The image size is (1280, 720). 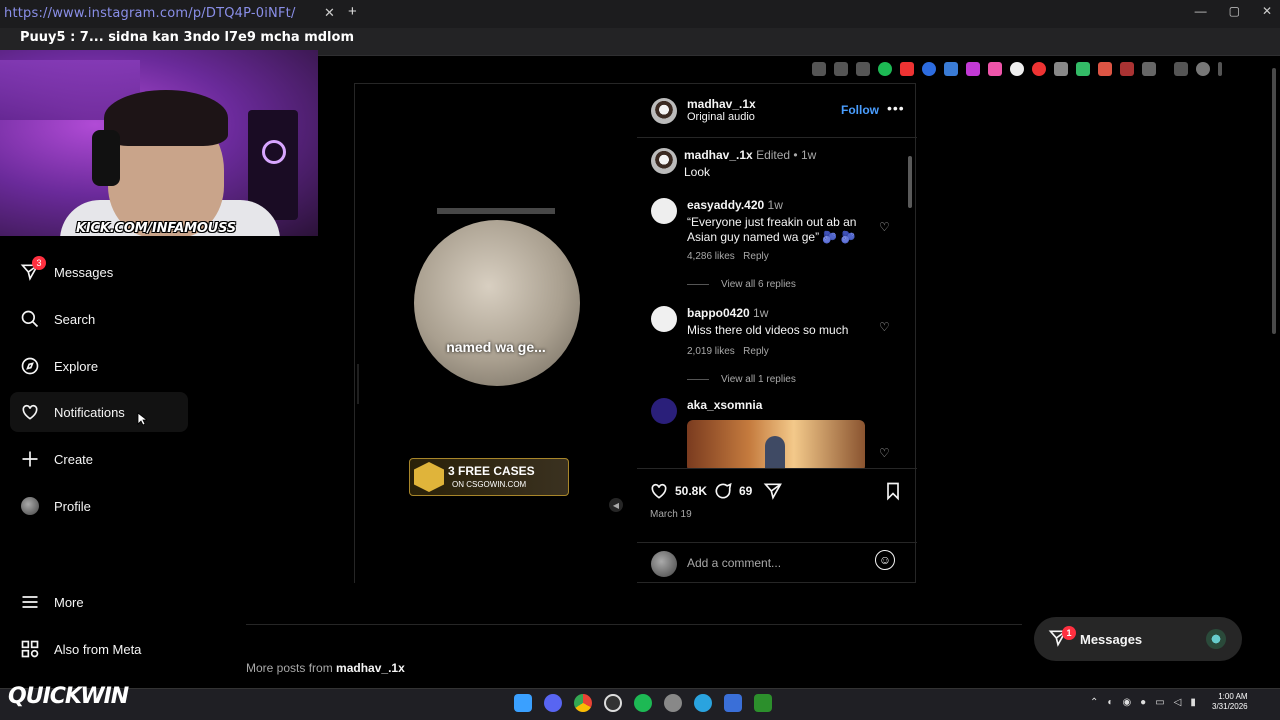 I want to click on extension-icons, so click(x=1017, y=69).